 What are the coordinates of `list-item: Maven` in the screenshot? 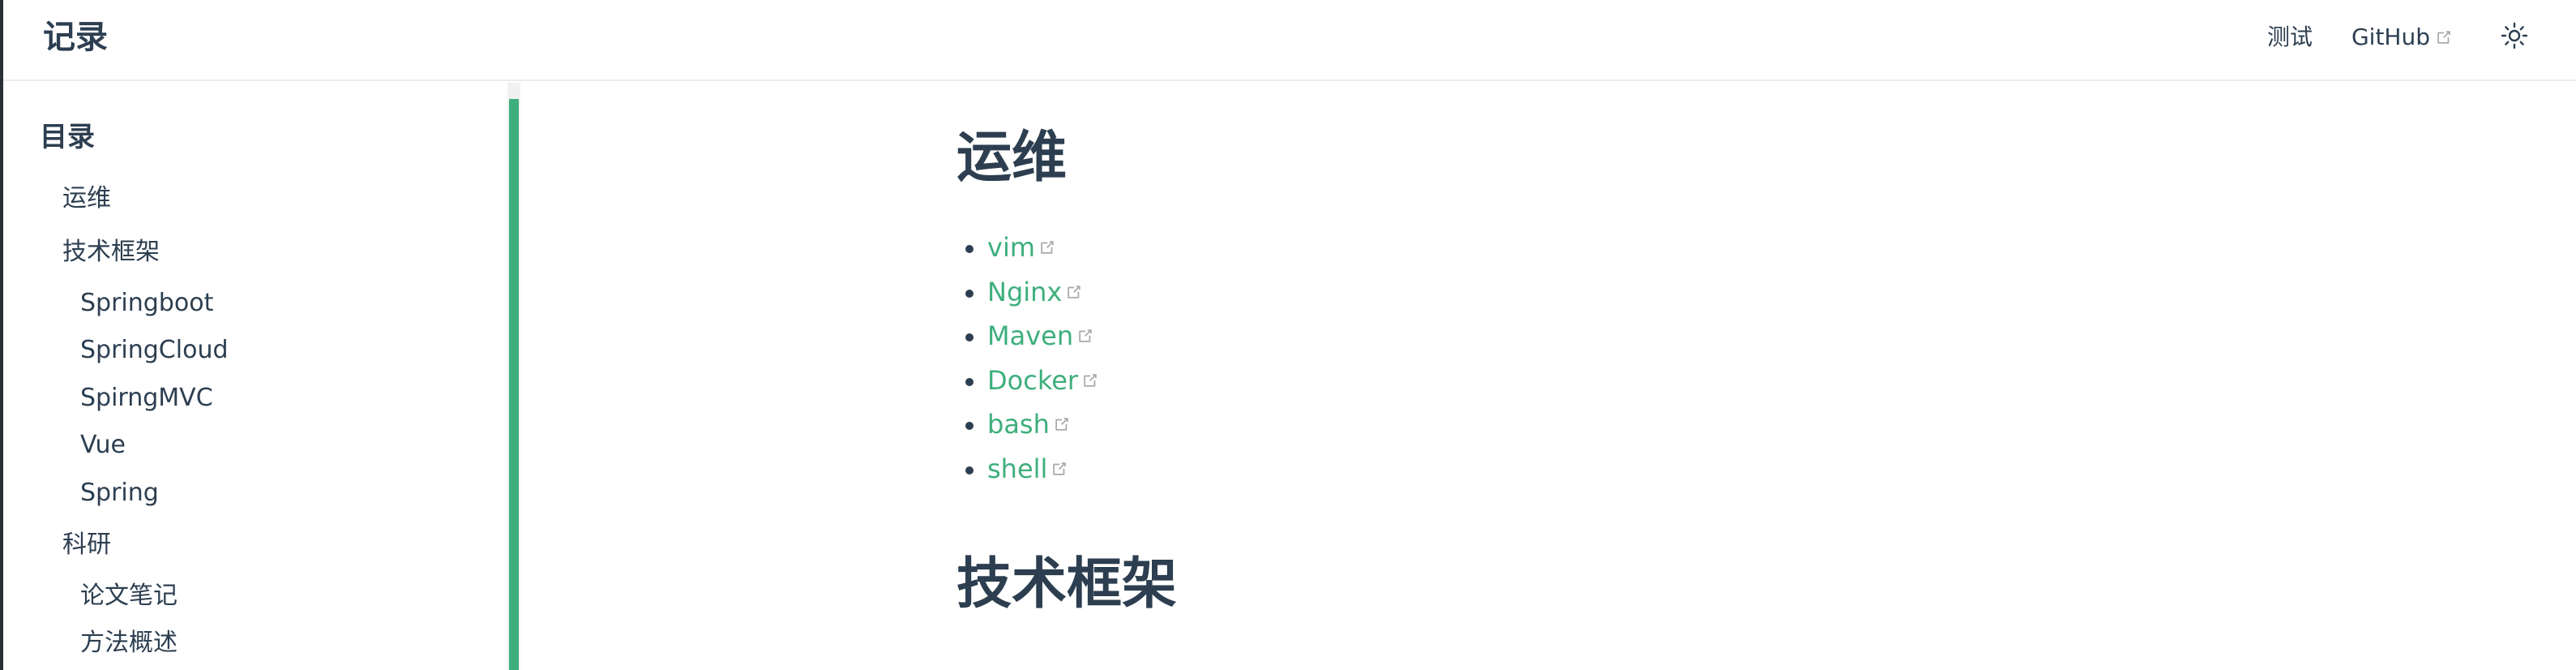 It's located at (1028, 336).